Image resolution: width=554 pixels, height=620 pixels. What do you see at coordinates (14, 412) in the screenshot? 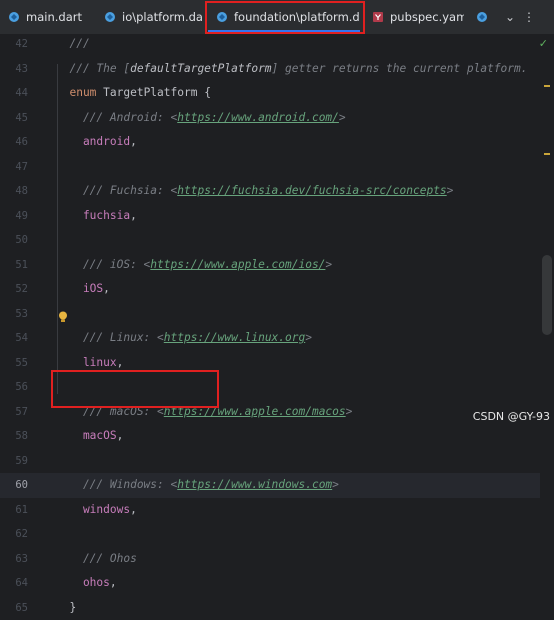
I see `line-number: 57` at bounding box center [14, 412].